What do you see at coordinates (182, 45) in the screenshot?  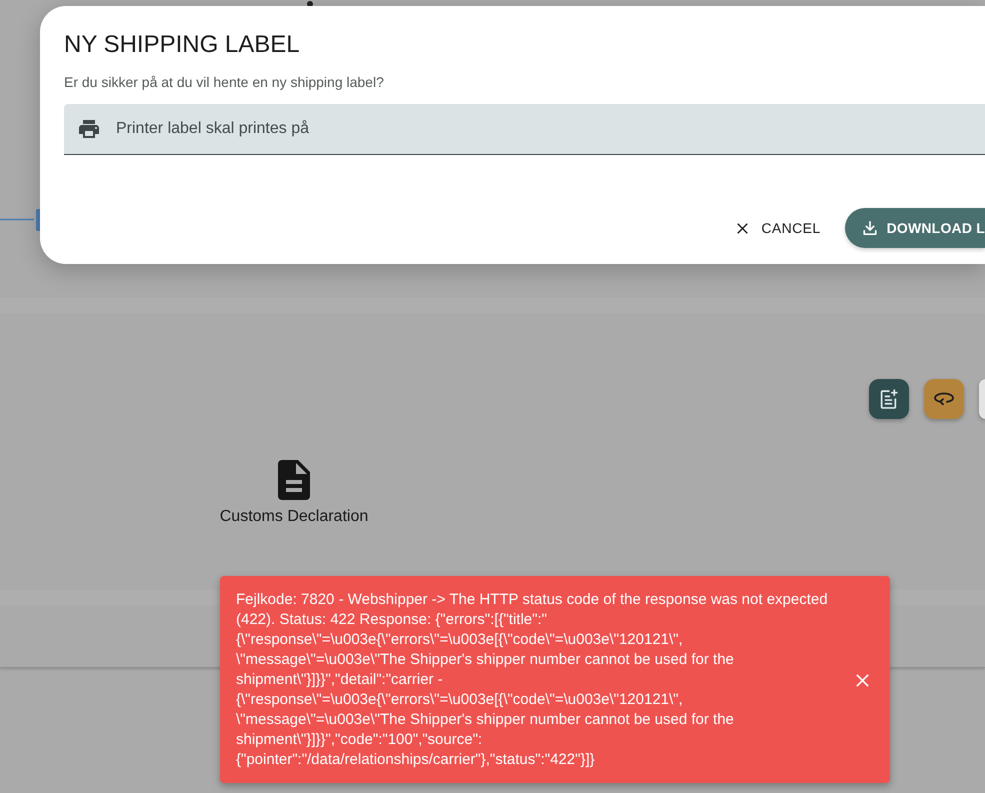 I see `dialog-title: NY SHIPPING LABEL` at bounding box center [182, 45].